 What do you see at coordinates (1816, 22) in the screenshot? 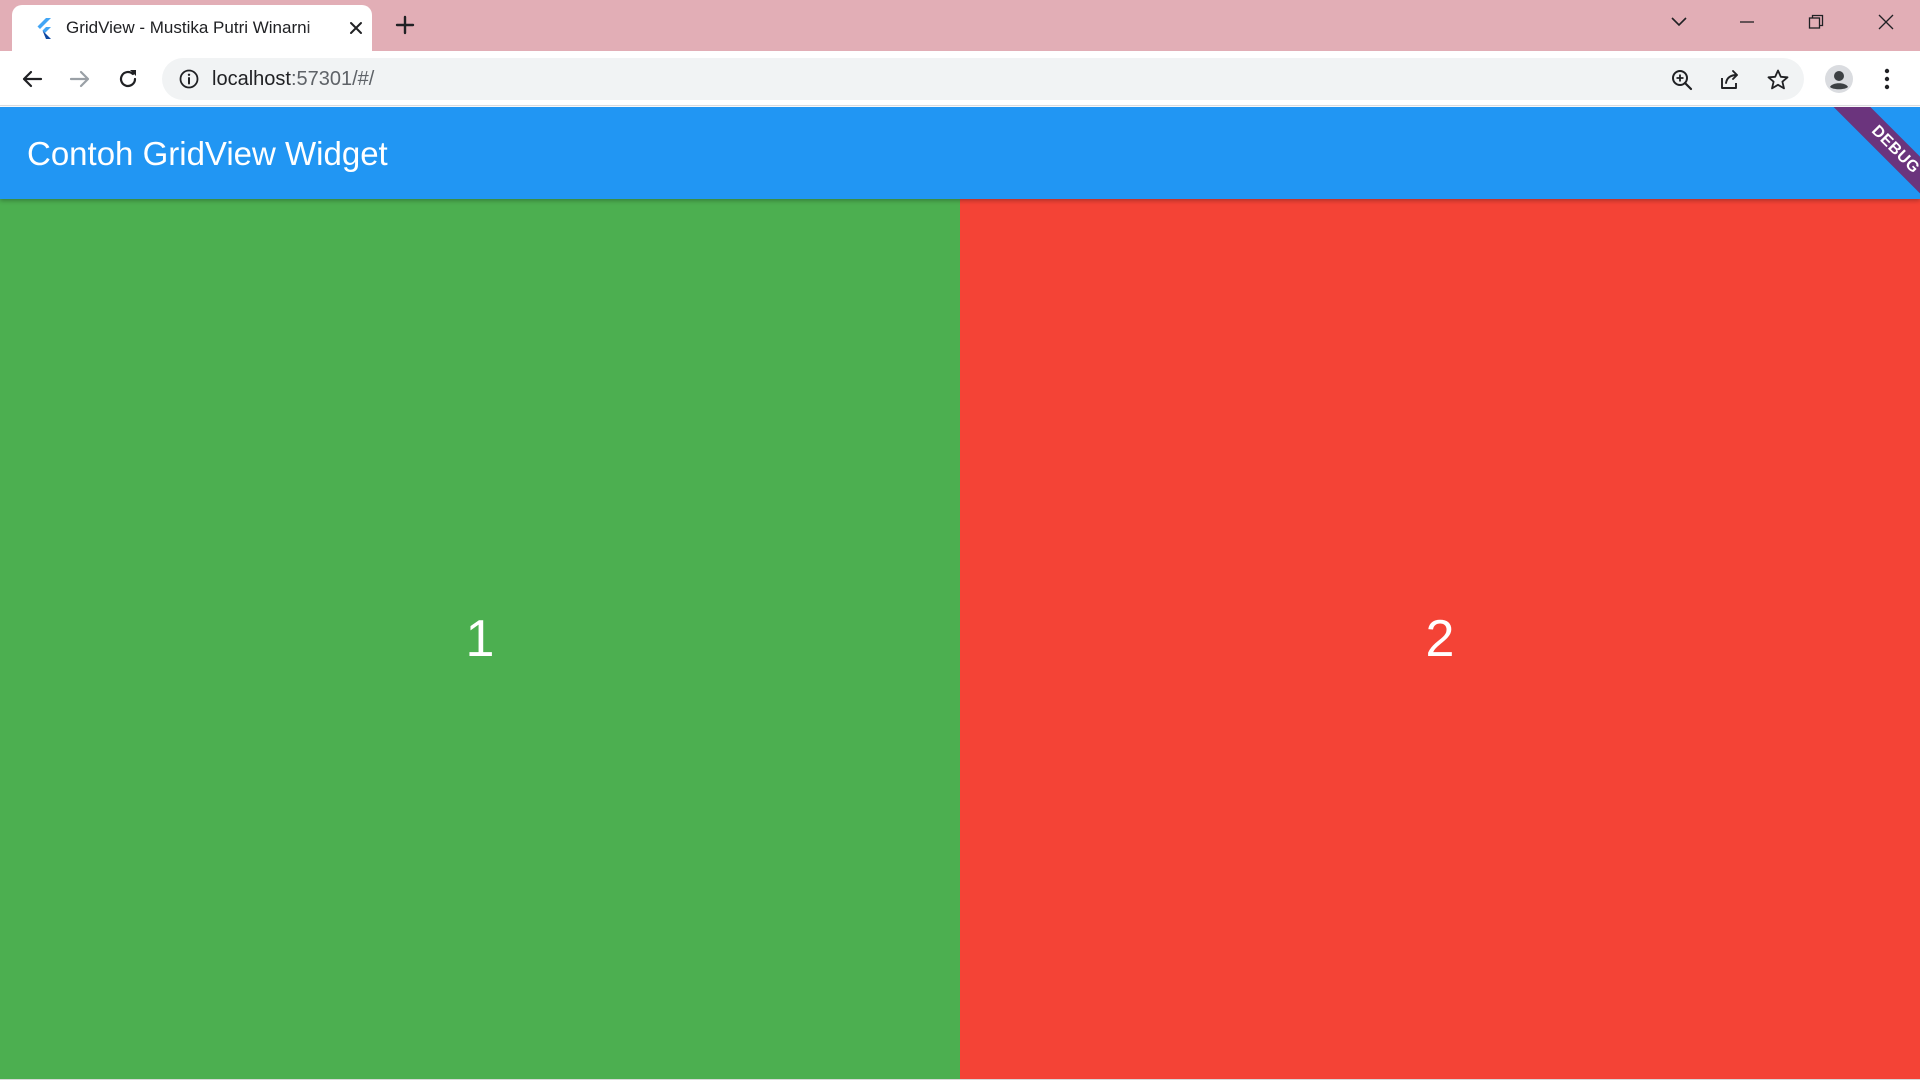
I see `restore-icon` at bounding box center [1816, 22].